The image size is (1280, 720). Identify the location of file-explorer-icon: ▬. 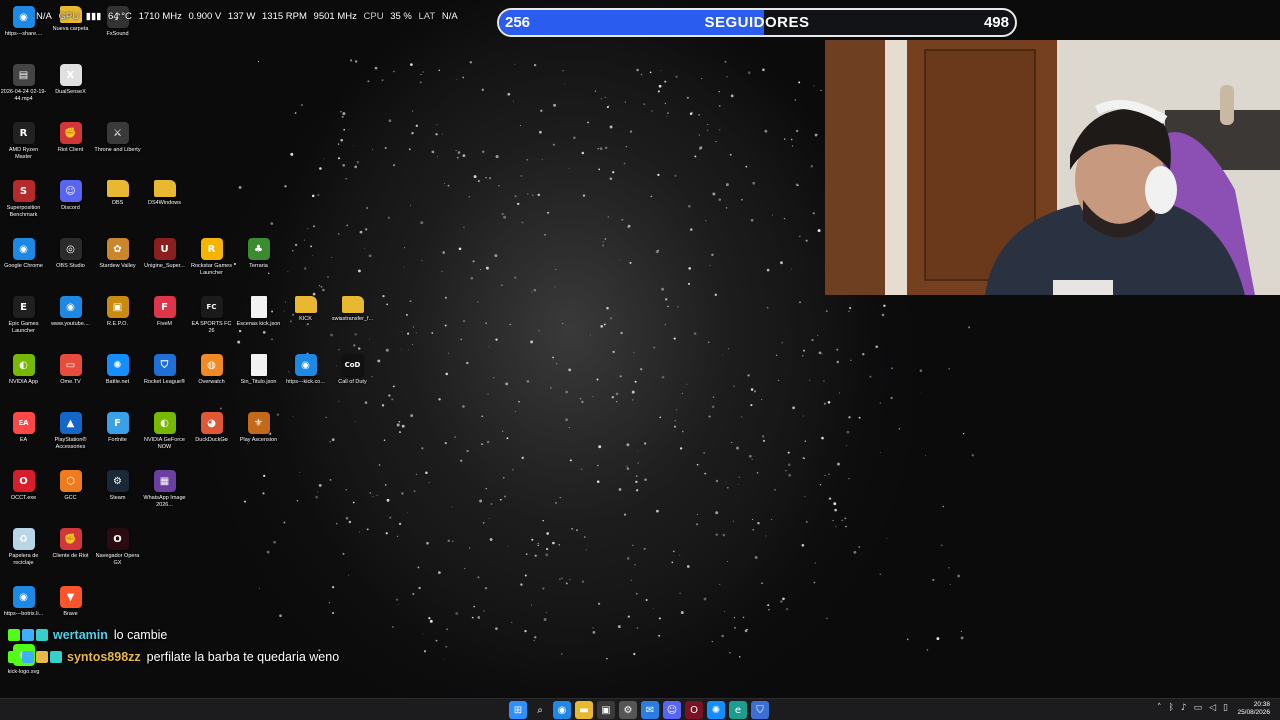
(584, 710).